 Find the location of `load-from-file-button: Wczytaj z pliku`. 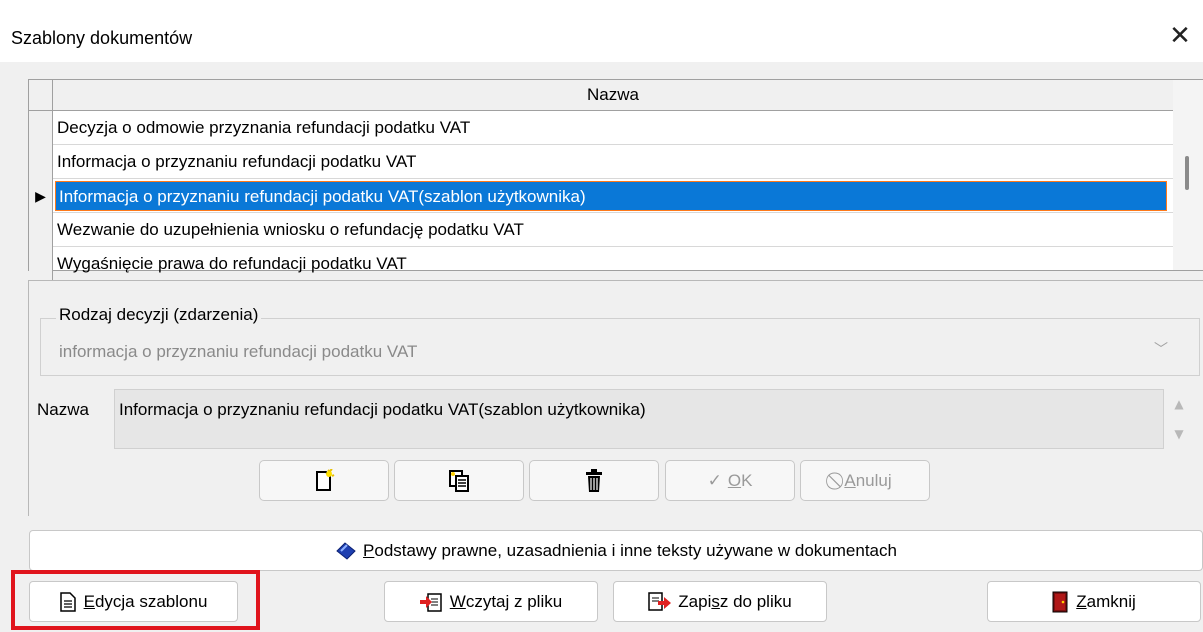

load-from-file-button: Wczytaj z pliku is located at coordinates (491, 601).